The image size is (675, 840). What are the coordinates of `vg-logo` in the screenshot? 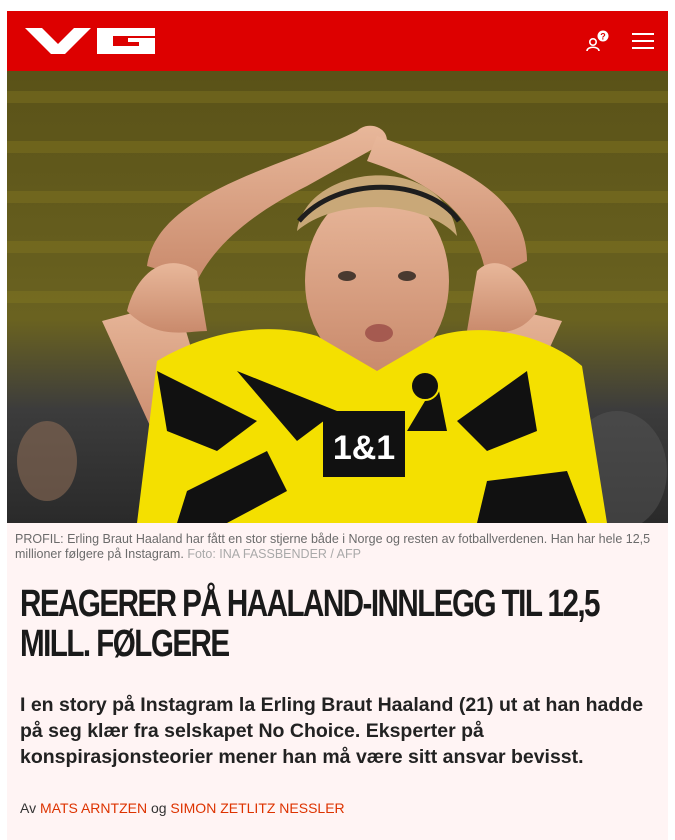 It's located at (90, 41).